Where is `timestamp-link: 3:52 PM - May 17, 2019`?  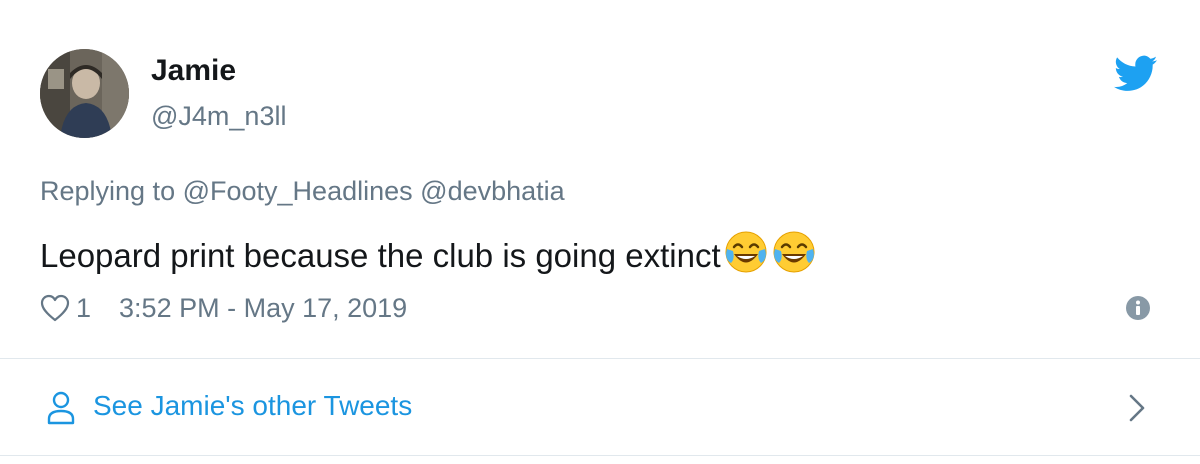 timestamp-link: 3:52 PM - May 17, 2019 is located at coordinates (263, 308).